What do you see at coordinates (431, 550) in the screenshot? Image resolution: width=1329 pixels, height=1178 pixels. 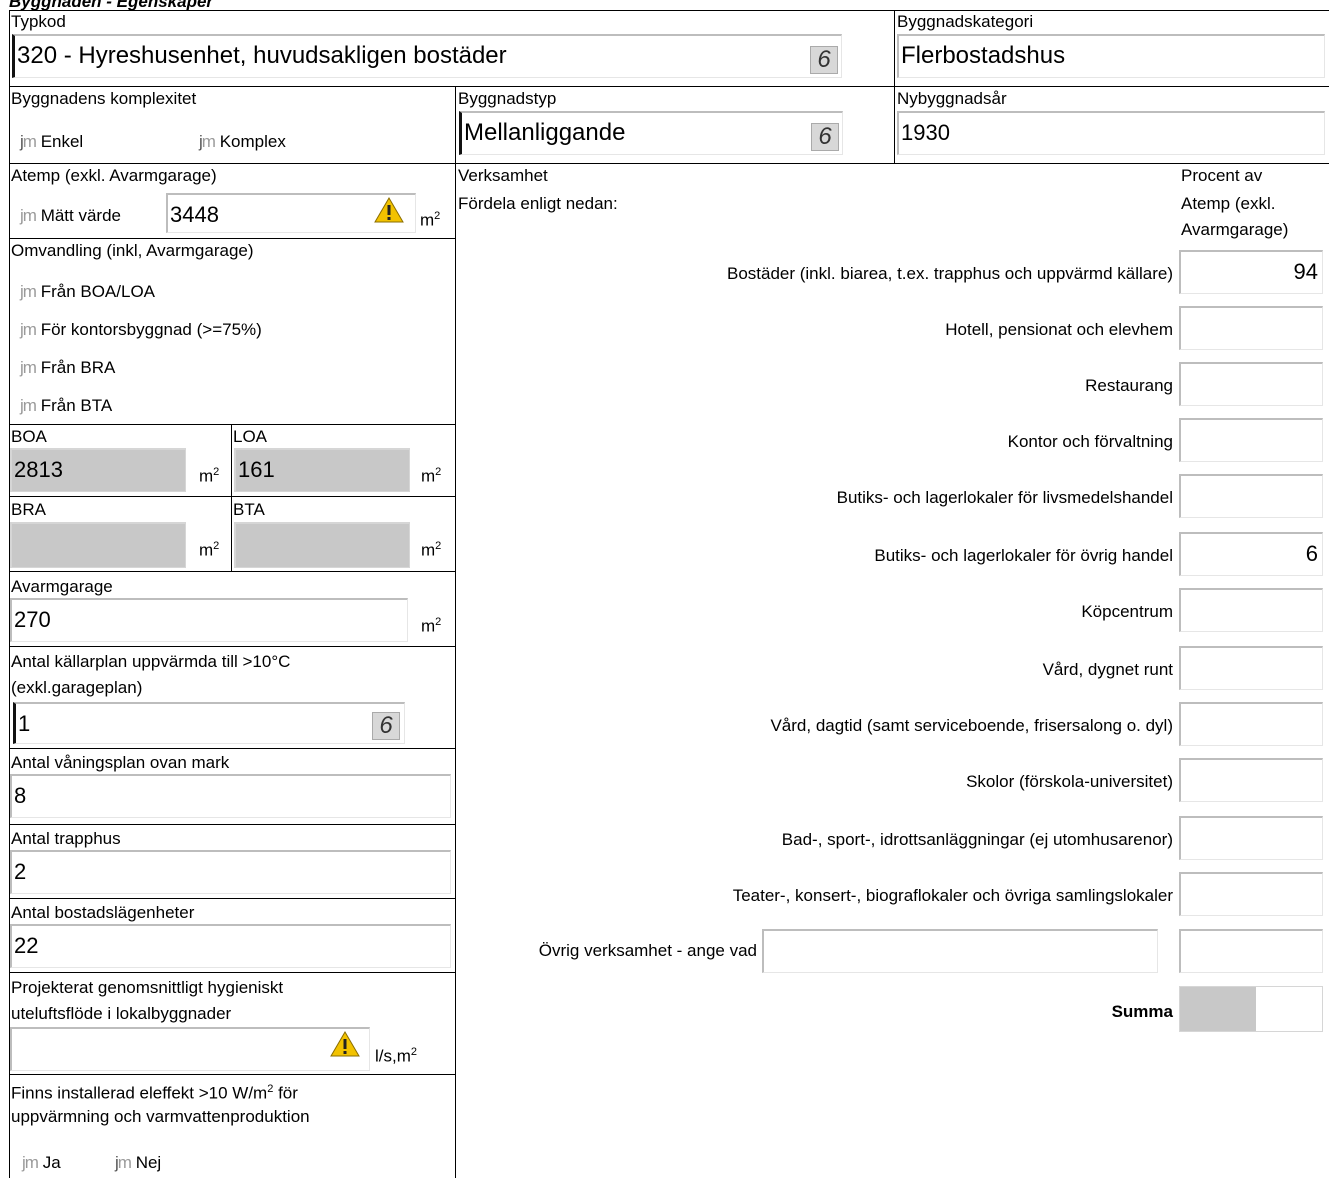 I see `bta-unit: m2` at bounding box center [431, 550].